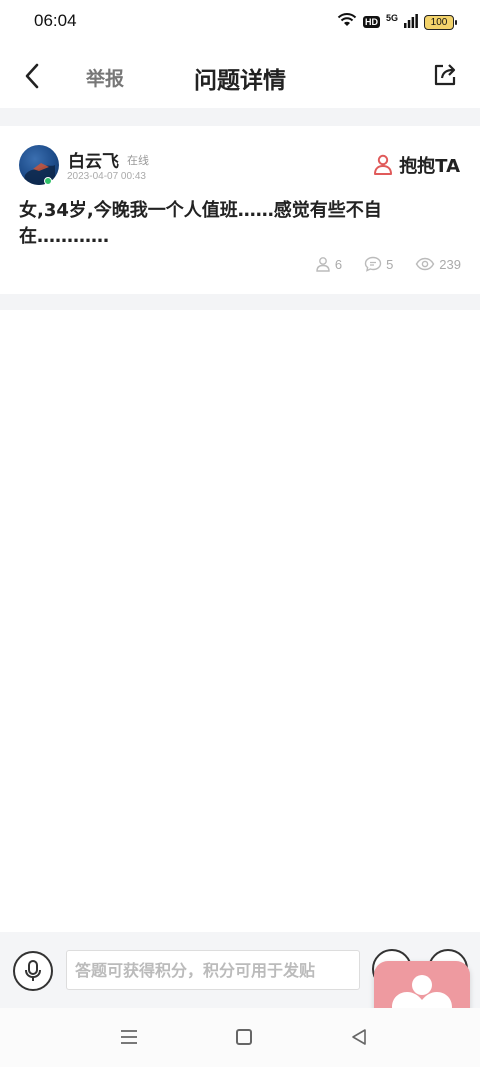  What do you see at coordinates (425, 264) in the screenshot?
I see `eye-icon` at bounding box center [425, 264].